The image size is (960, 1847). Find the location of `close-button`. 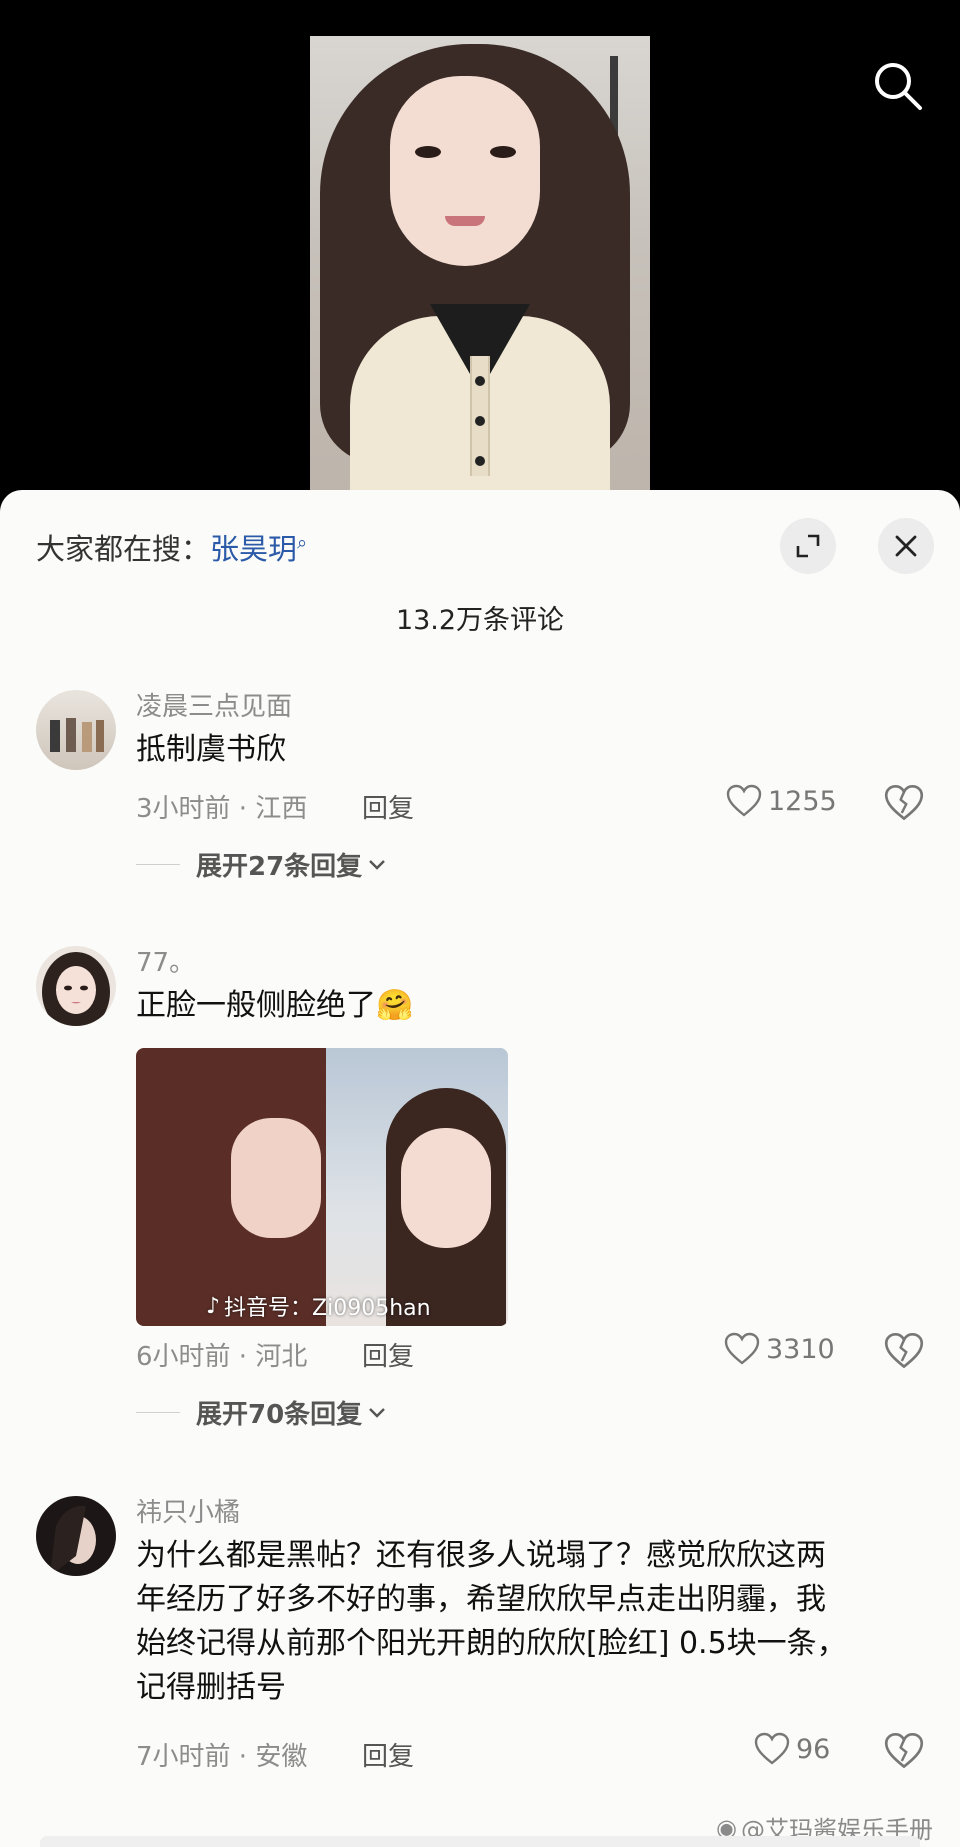

close-button is located at coordinates (906, 546).